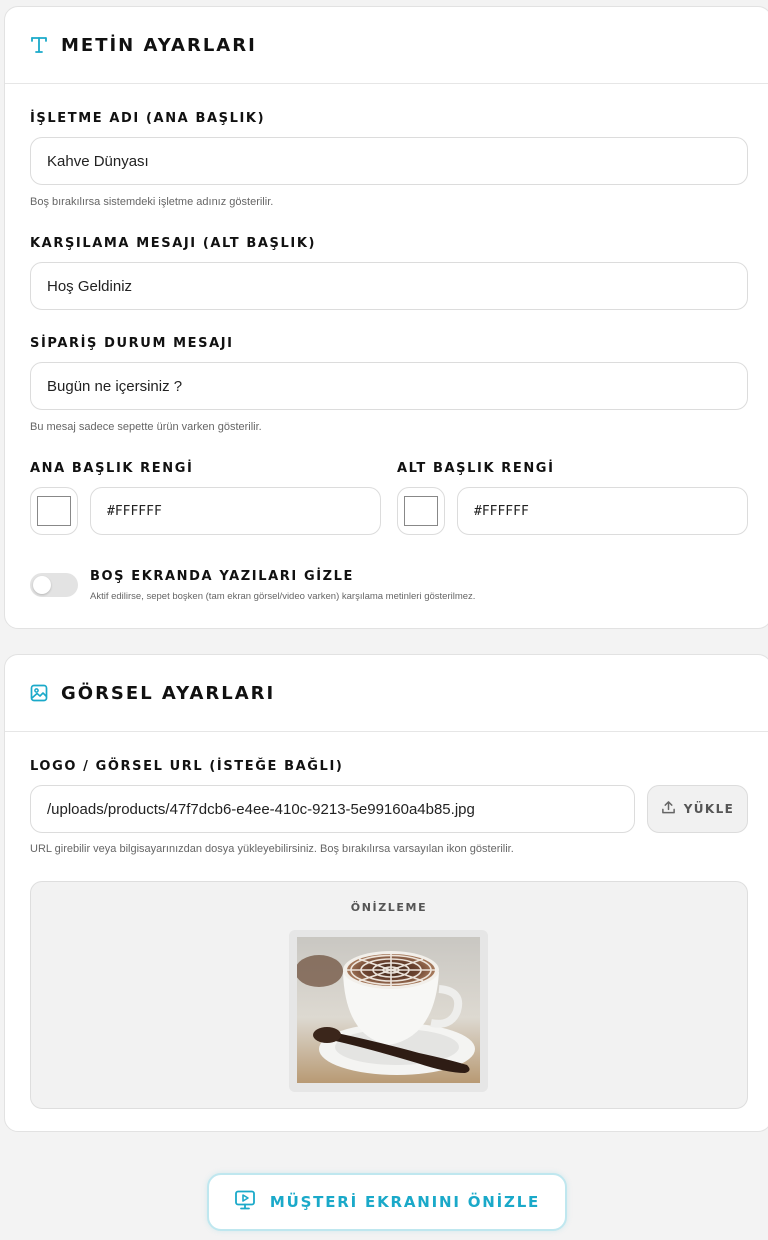 The height and width of the screenshot is (1240, 768). I want to click on business-name-input: Kahve Dünyası, so click(389, 161).